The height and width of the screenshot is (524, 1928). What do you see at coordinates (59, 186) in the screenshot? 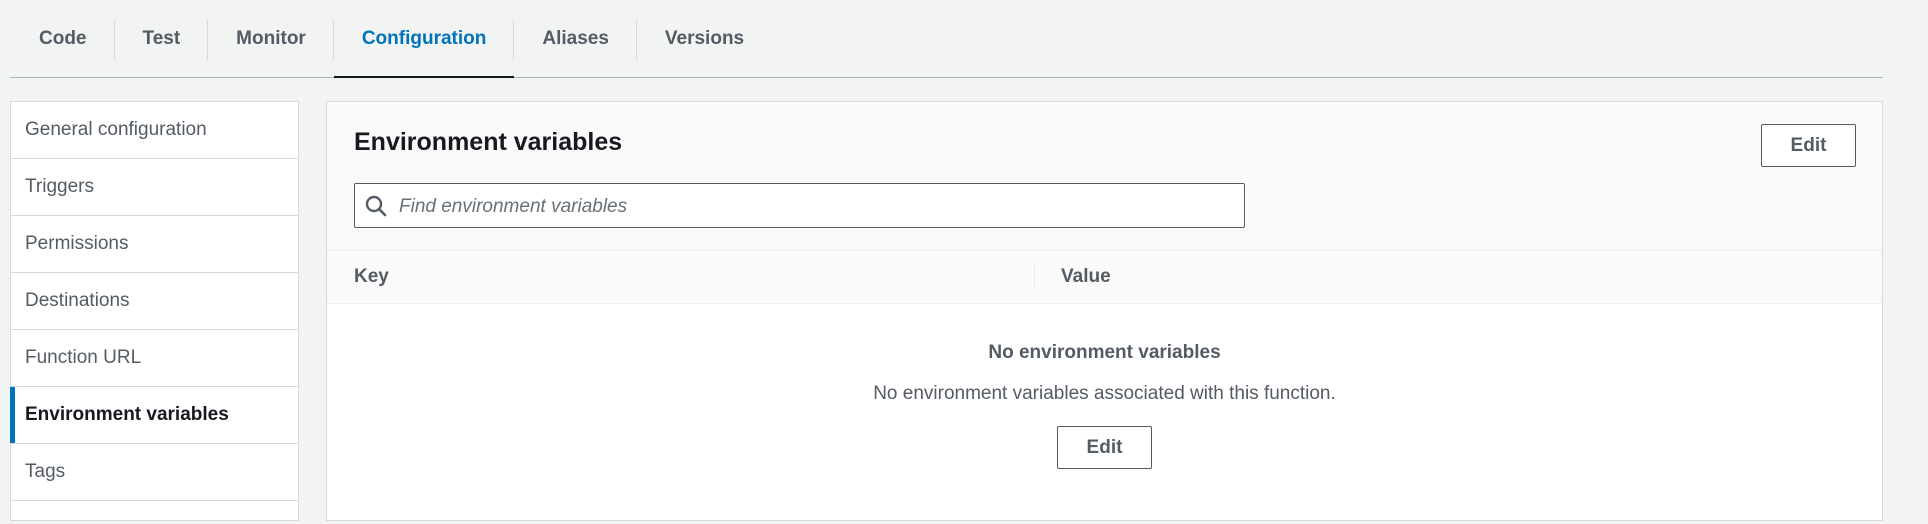
I see `sidebar-item-label: Triggers` at bounding box center [59, 186].